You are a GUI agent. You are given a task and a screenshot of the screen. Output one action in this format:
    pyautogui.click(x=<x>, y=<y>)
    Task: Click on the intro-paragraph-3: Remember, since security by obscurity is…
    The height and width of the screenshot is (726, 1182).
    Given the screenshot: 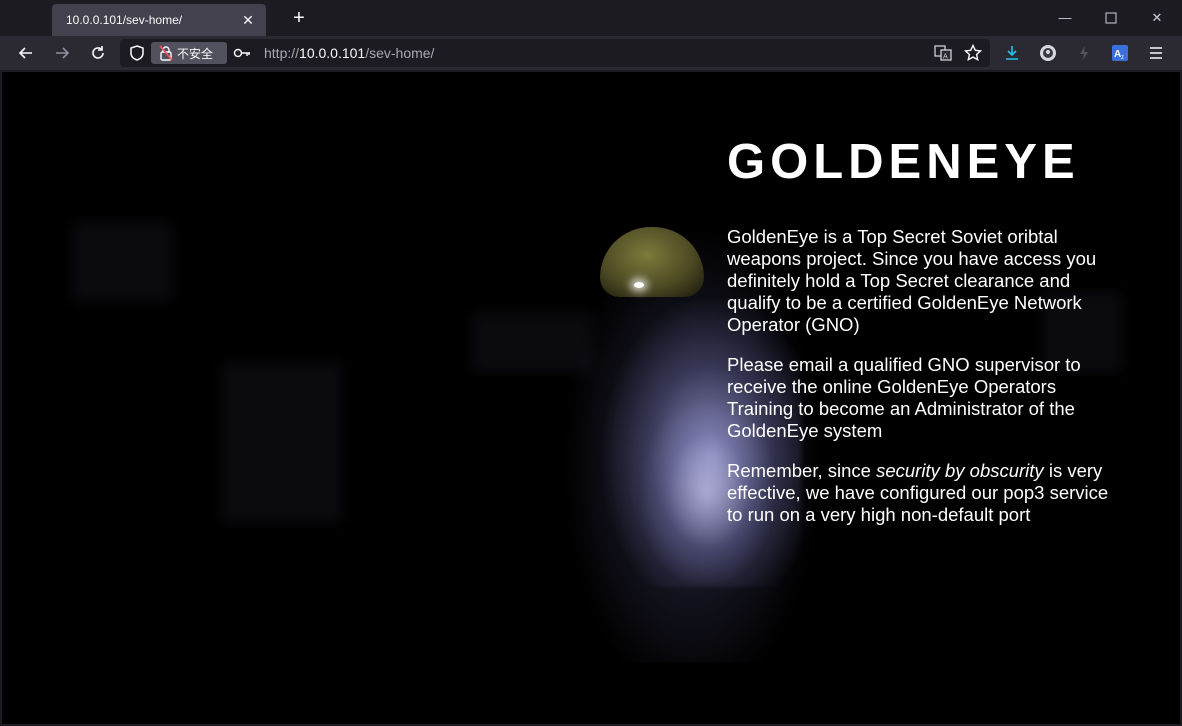 What is the action you would take?
    pyautogui.click(x=927, y=493)
    